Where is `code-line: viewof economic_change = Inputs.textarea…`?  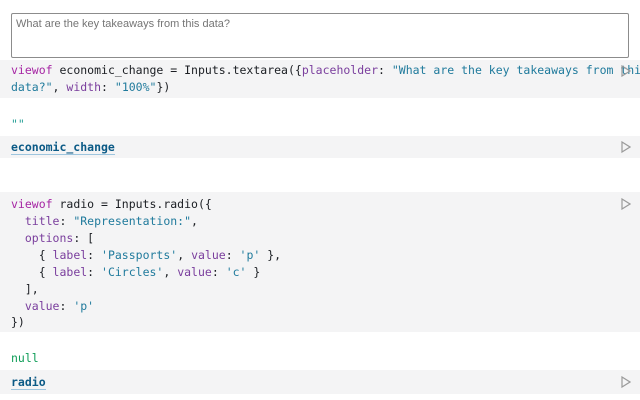 code-line: viewof economic_change = Inputs.textarea… is located at coordinates (325, 70).